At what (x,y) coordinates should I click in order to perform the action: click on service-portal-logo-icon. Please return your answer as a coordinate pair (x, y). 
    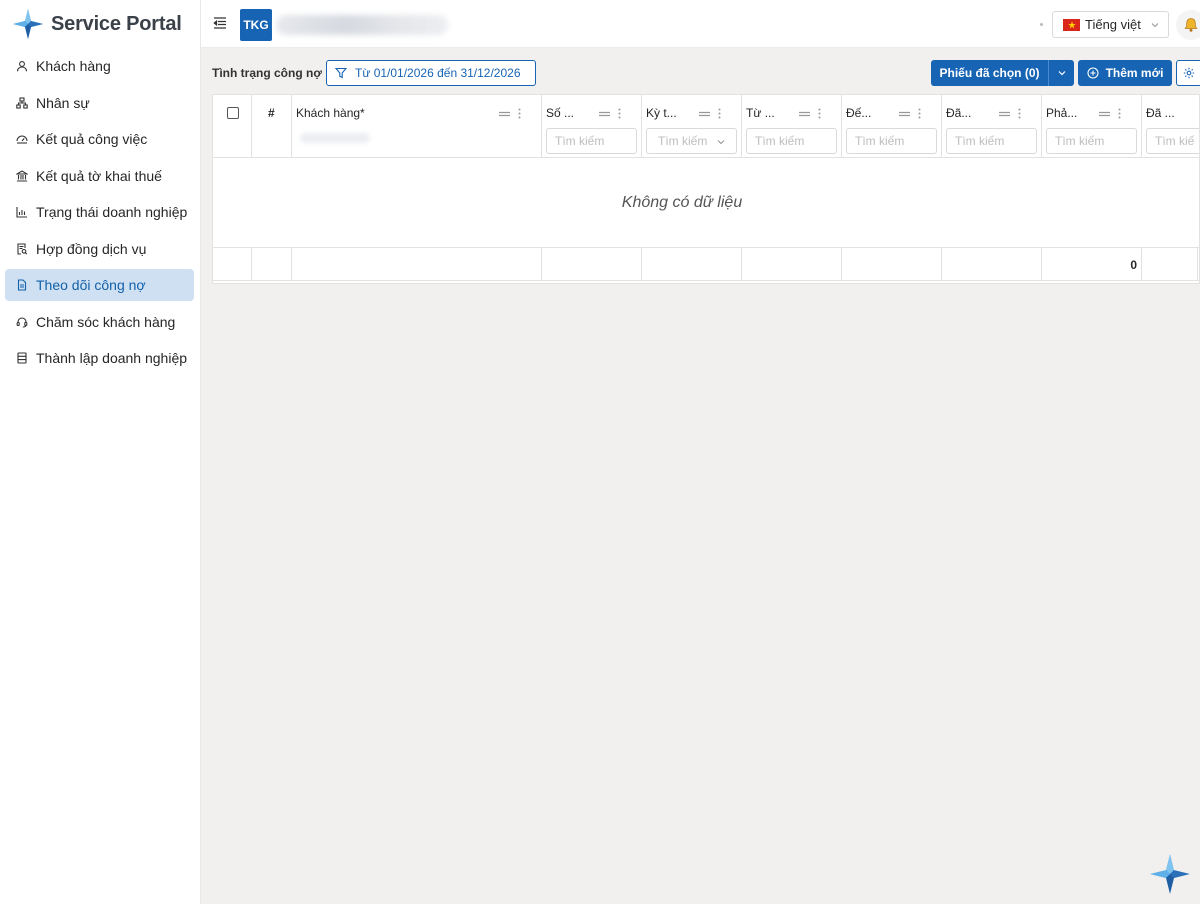
    Looking at the image, I should click on (28, 24).